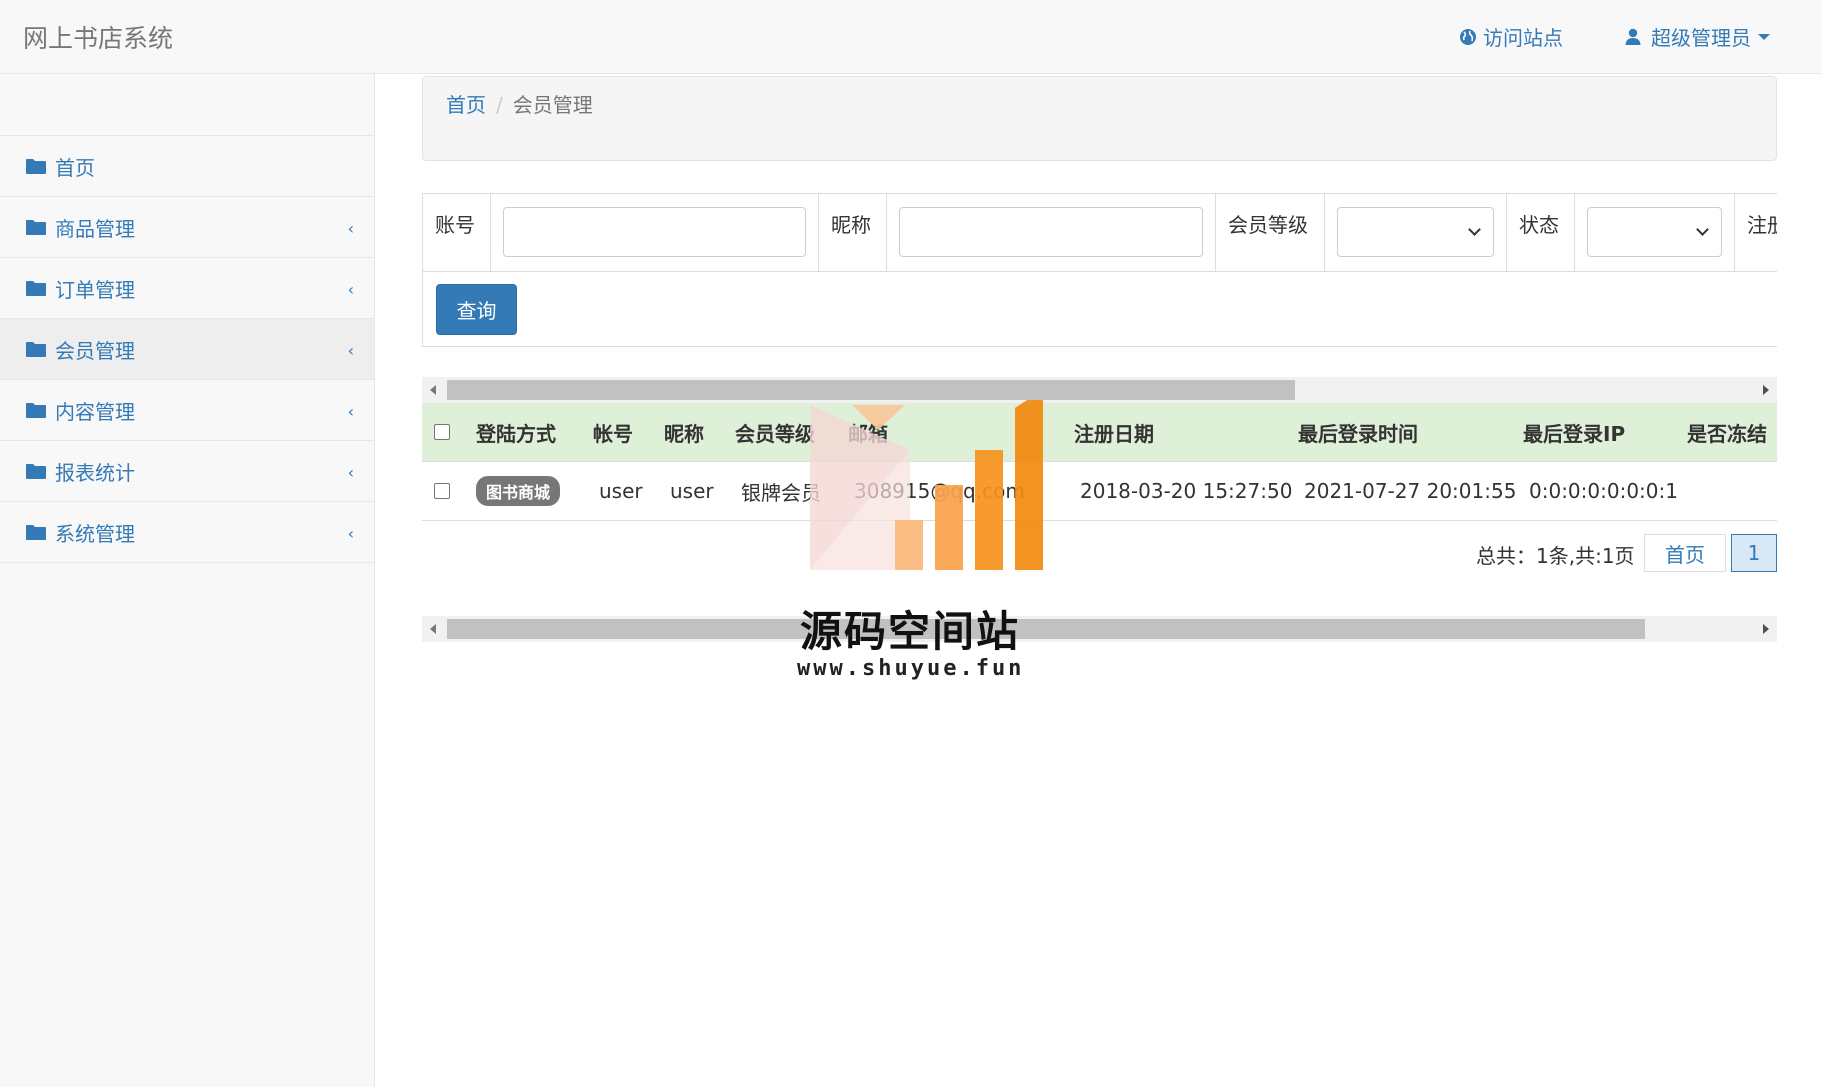 The image size is (1821, 1087). Describe the element at coordinates (1186, 491) in the screenshot. I see `cell-register-date: 2018-03-20 15:27:50` at that location.